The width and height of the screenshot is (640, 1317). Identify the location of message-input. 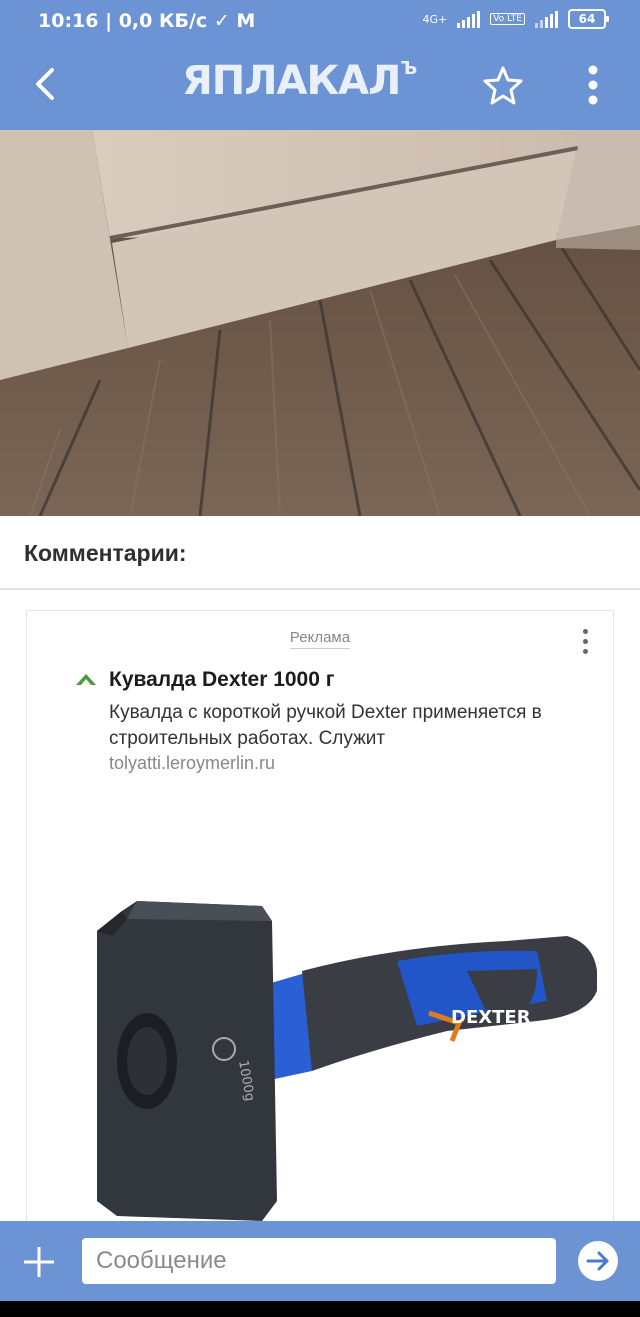
(319, 1261).